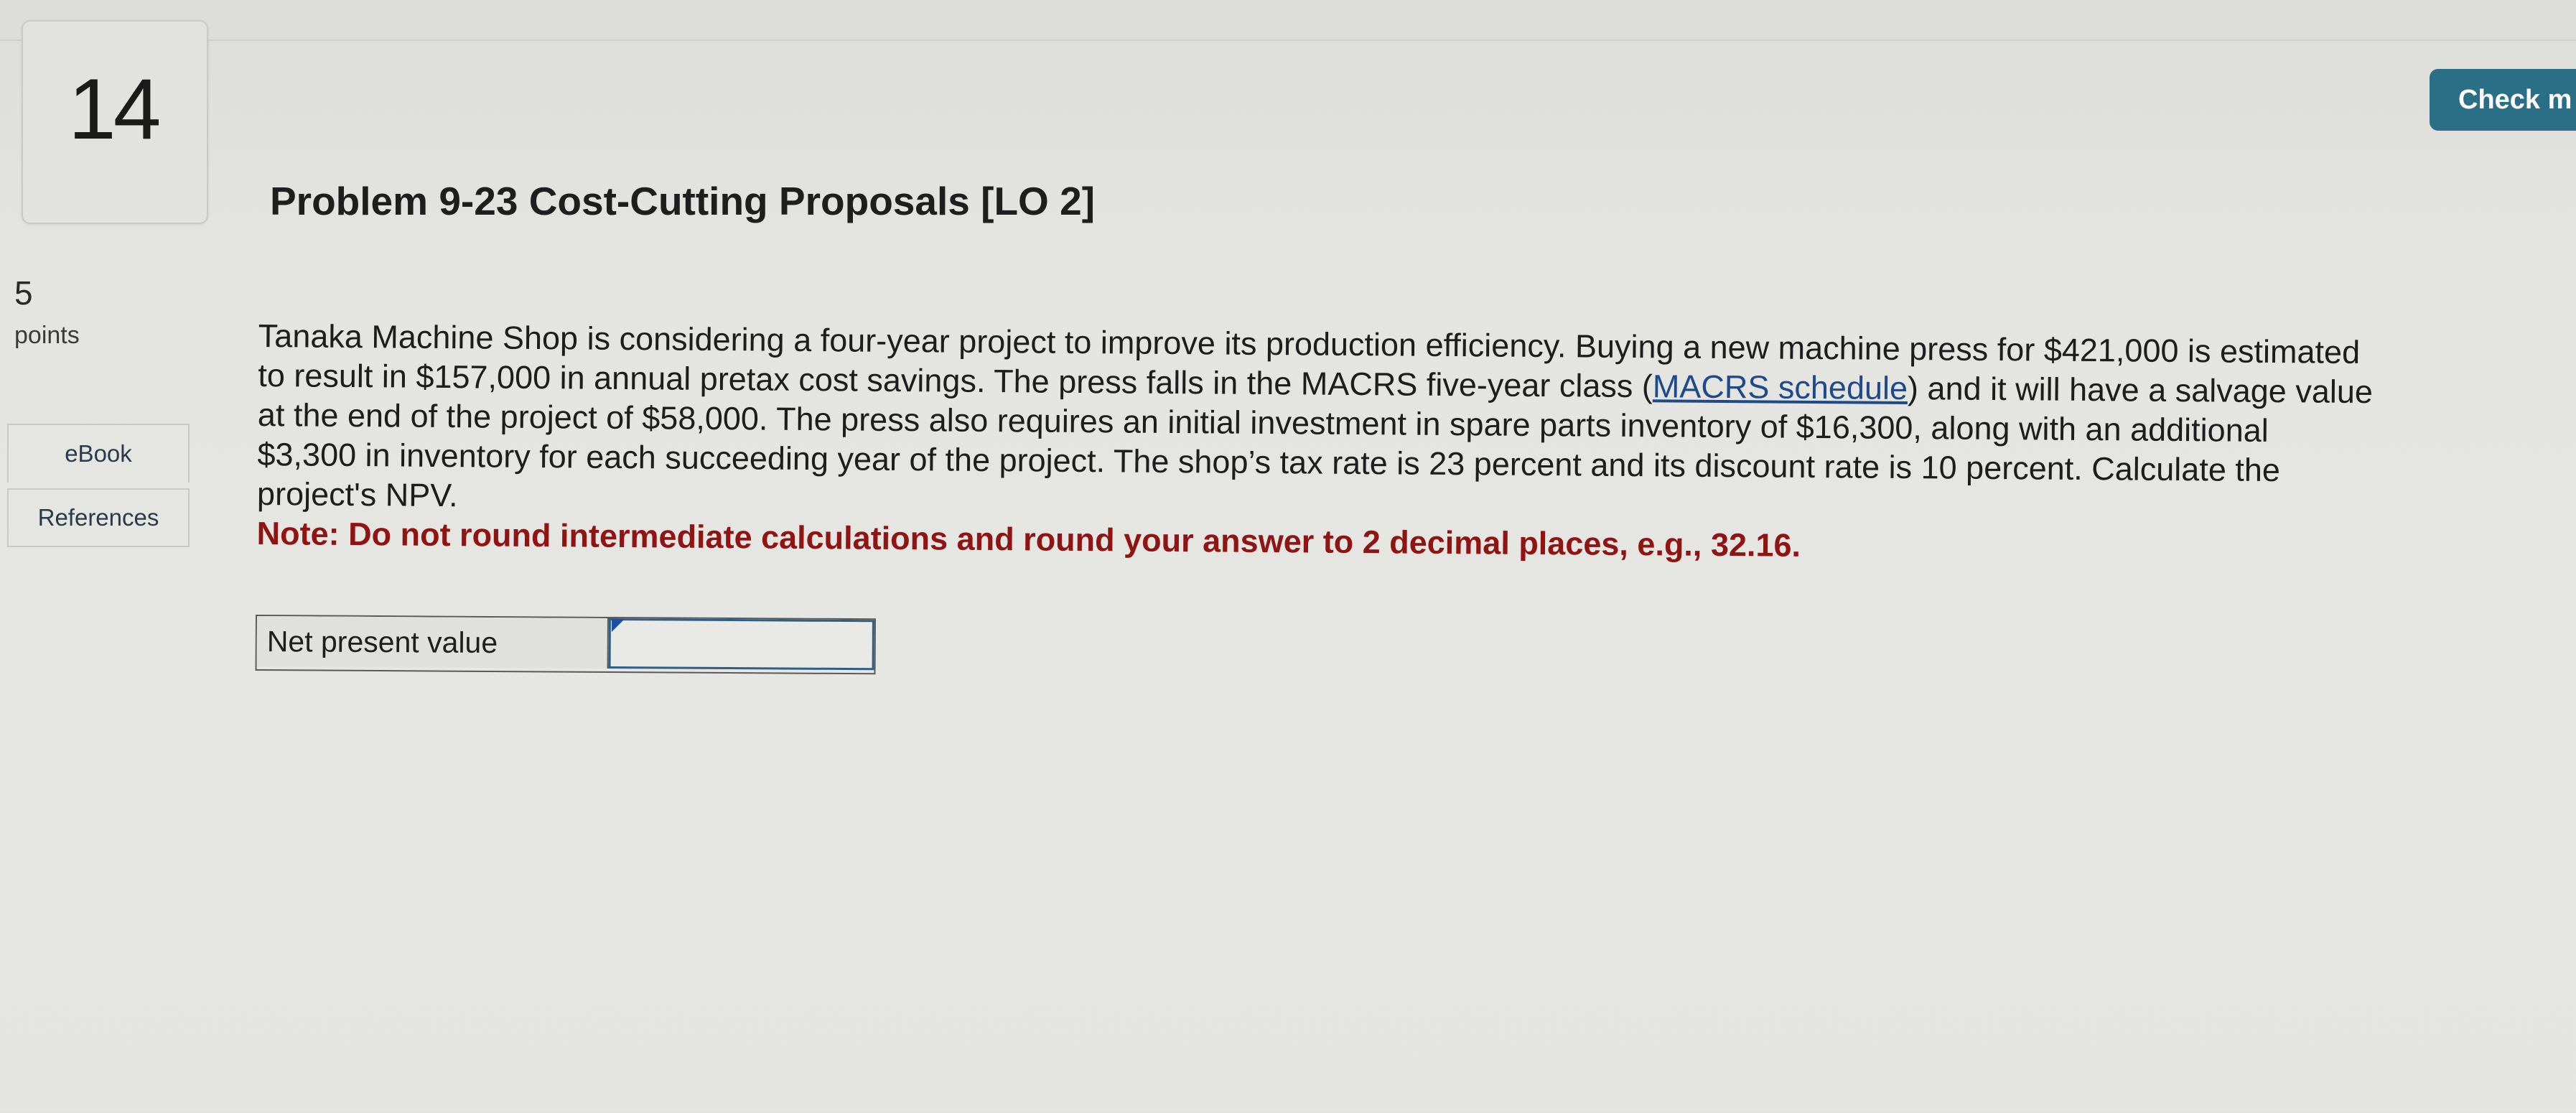 The image size is (2576, 1113). What do you see at coordinates (98, 517) in the screenshot?
I see `references-button: References` at bounding box center [98, 517].